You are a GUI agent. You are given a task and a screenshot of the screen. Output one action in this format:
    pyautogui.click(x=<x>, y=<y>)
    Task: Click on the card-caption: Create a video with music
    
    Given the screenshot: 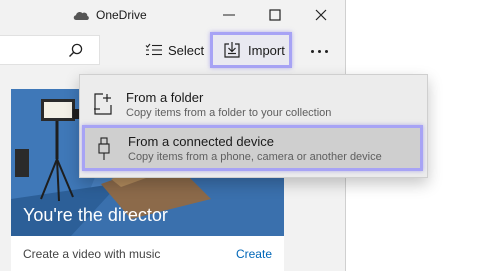 What is the action you would take?
    pyautogui.click(x=92, y=254)
    